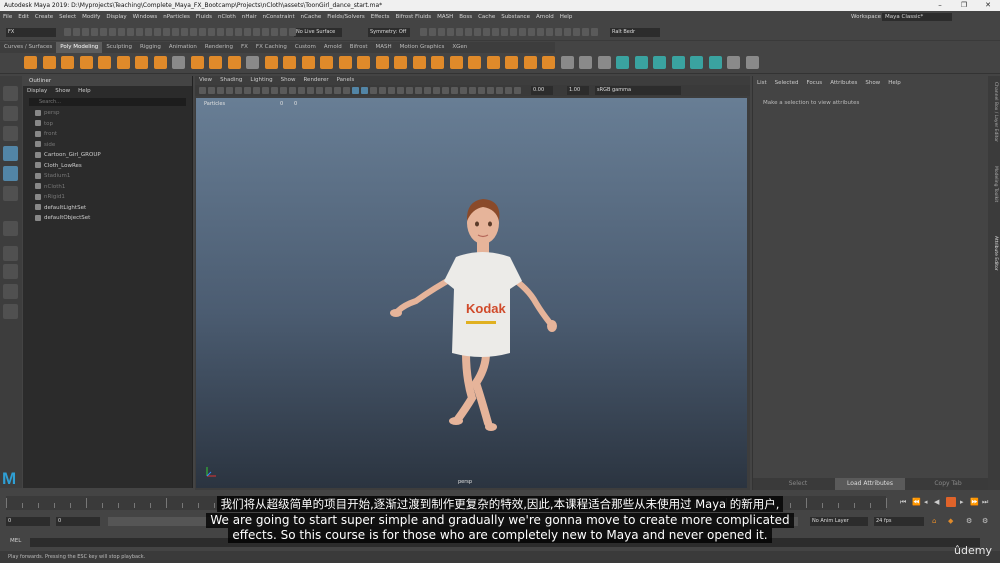  I want to click on lasso-tool-icon, so click(10, 113).